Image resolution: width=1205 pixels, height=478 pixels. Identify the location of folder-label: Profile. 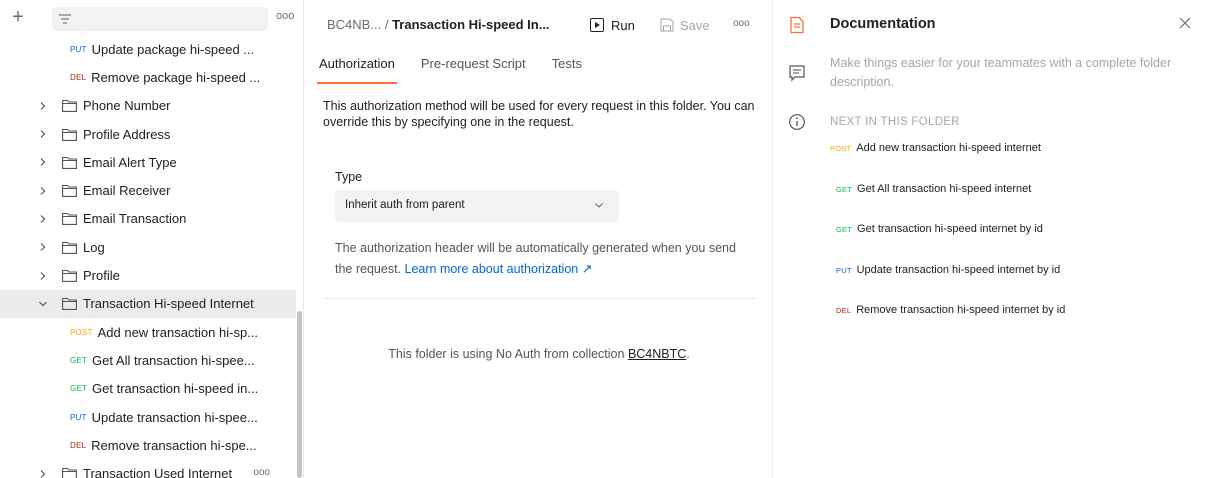
(101, 276).